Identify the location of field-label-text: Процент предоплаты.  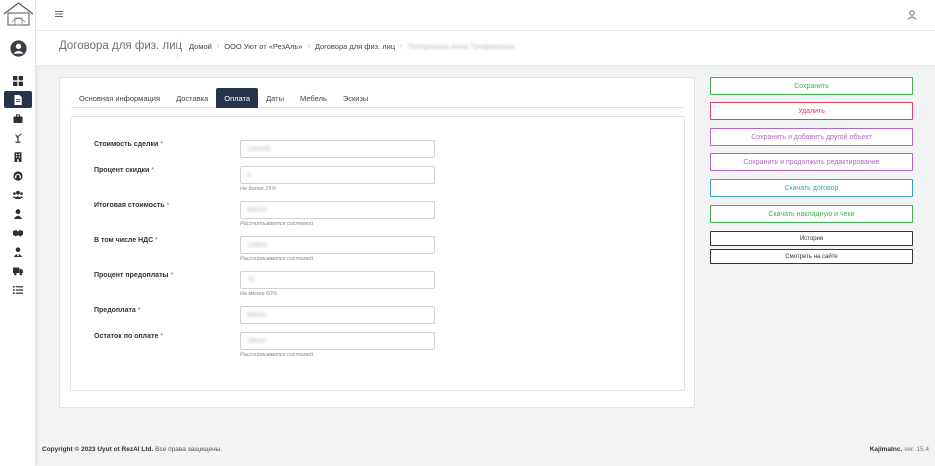
(131, 275).